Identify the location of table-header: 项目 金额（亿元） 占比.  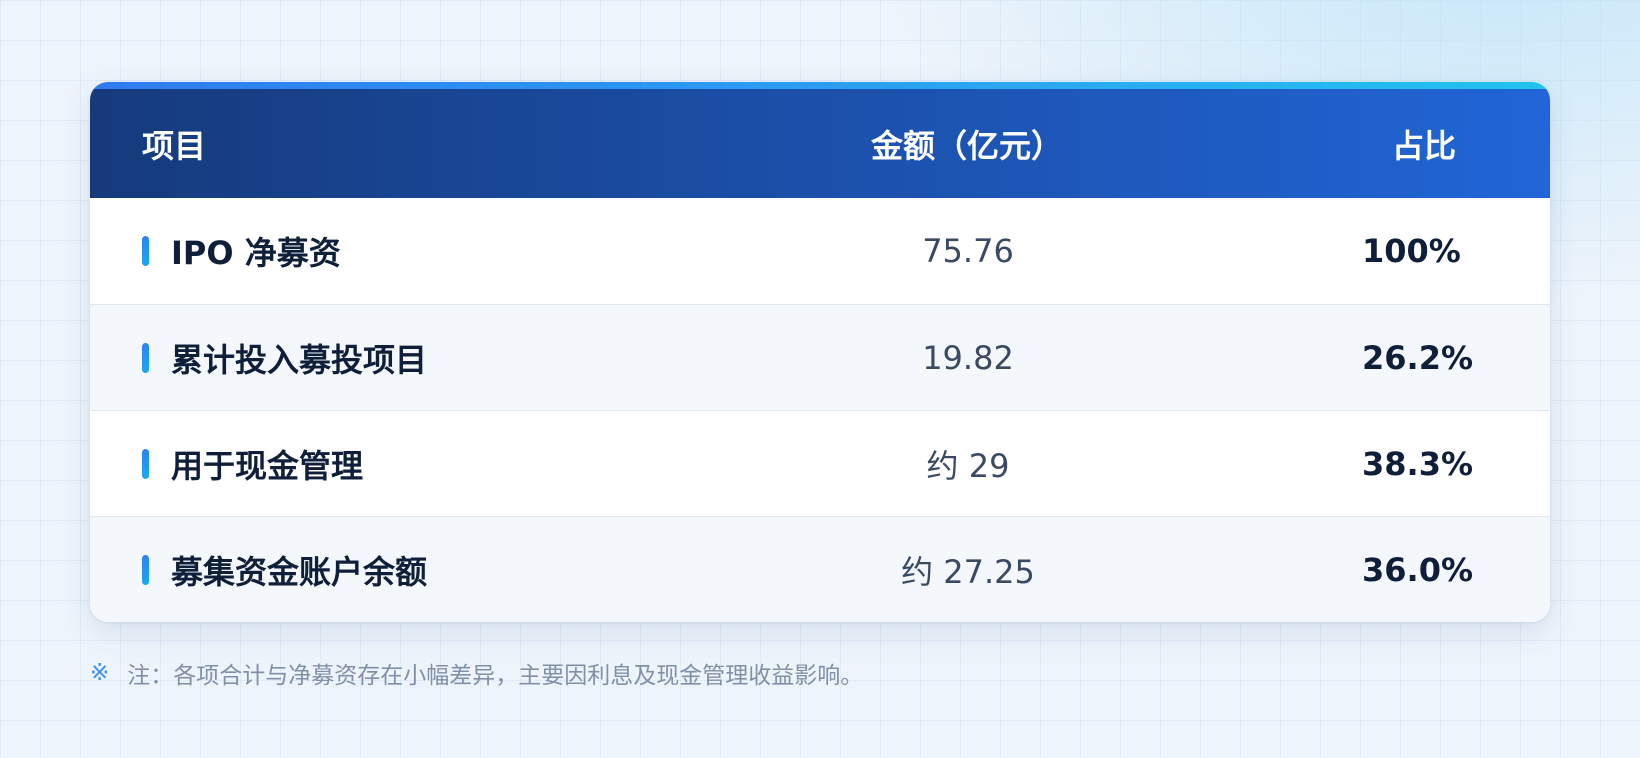
(820, 143).